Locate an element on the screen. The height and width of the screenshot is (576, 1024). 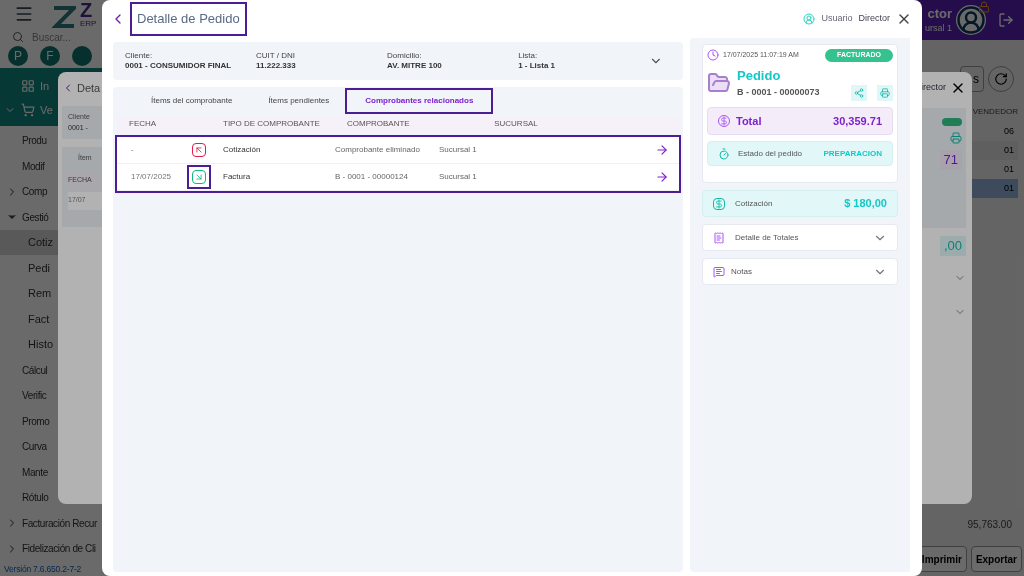
sidebar-subitem: Histo is located at coordinates (41, 344).